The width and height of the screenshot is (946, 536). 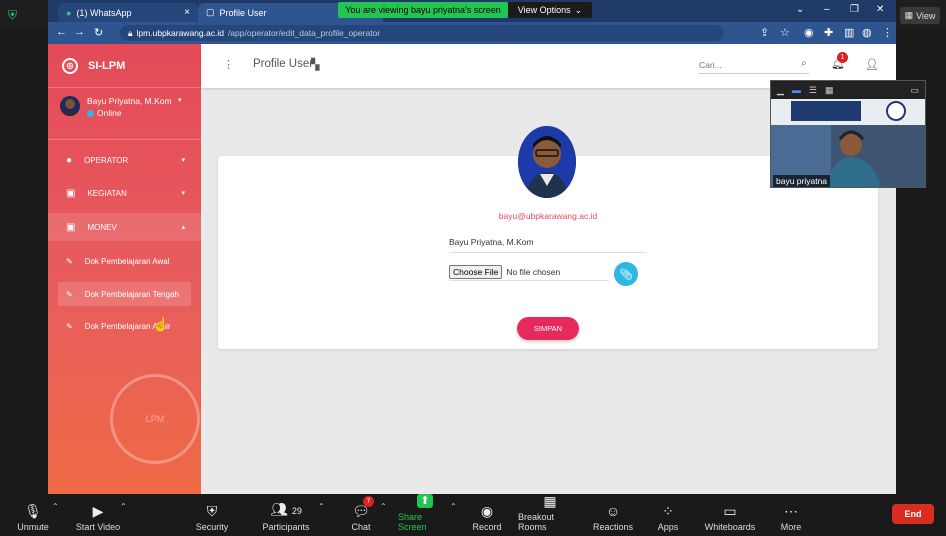 I want to click on more-button: ⋯ More, so click(x=791, y=515).